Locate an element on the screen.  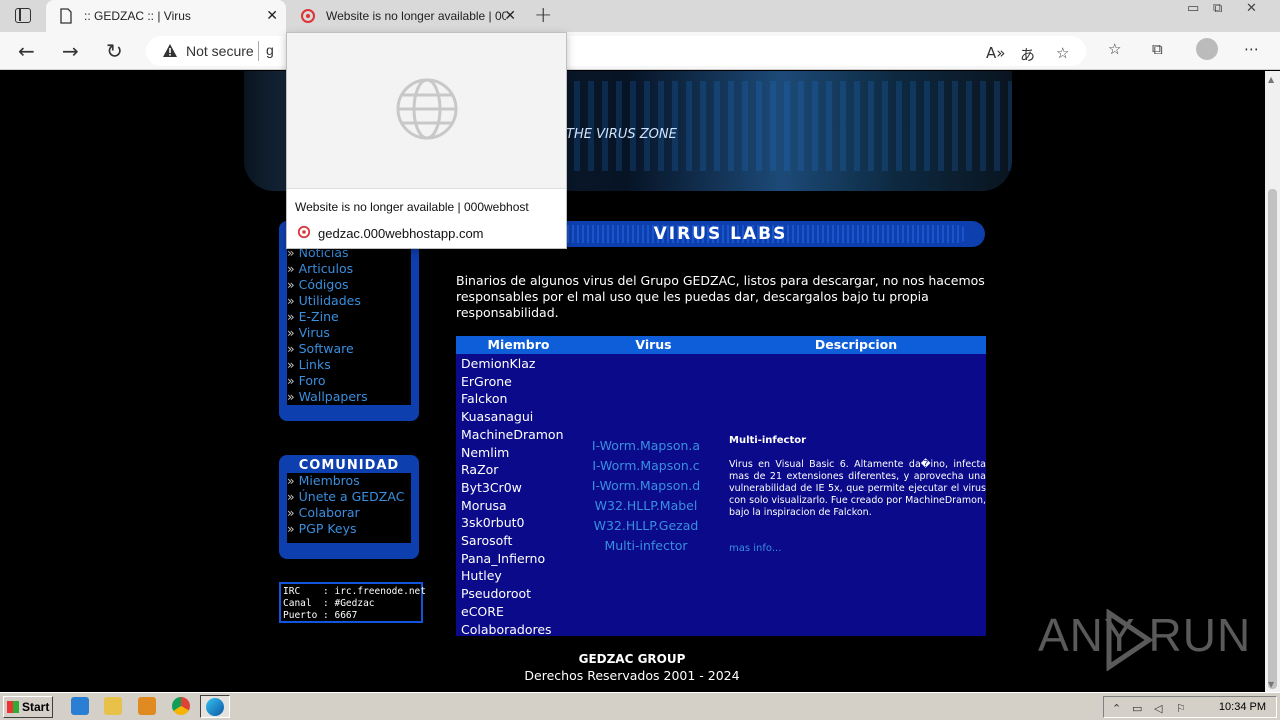
system-tray: ⌃ ▭ ◁ ⚐ 10:34 PM is located at coordinates (1190, 707).